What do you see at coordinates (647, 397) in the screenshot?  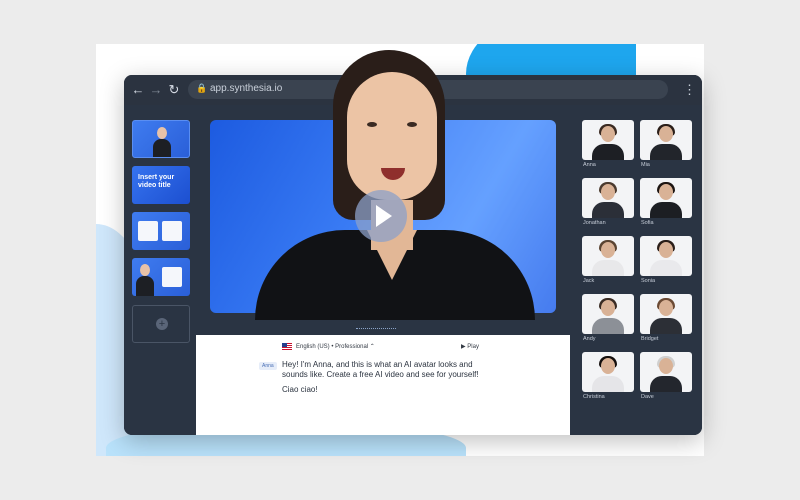 I see `avatar-name: Dave` at bounding box center [647, 397].